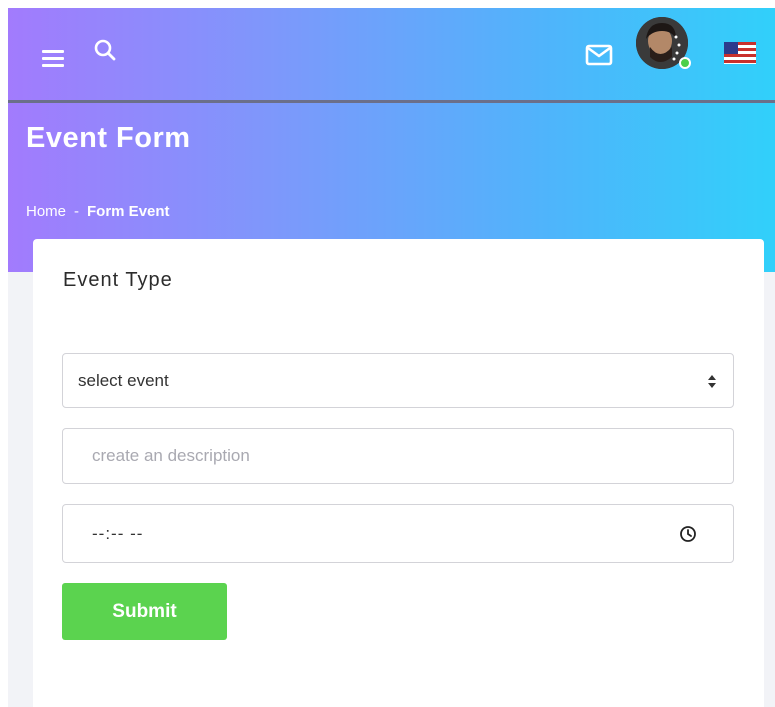  Describe the element at coordinates (685, 63) in the screenshot. I see `online-status-indicator` at that location.